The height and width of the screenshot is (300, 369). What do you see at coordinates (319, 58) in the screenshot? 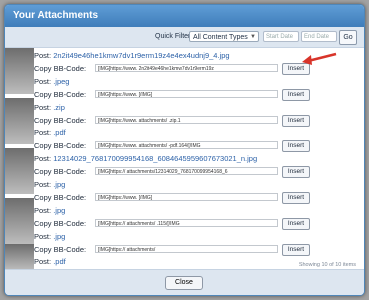
I see `annotation-arrow-icon` at bounding box center [319, 58].